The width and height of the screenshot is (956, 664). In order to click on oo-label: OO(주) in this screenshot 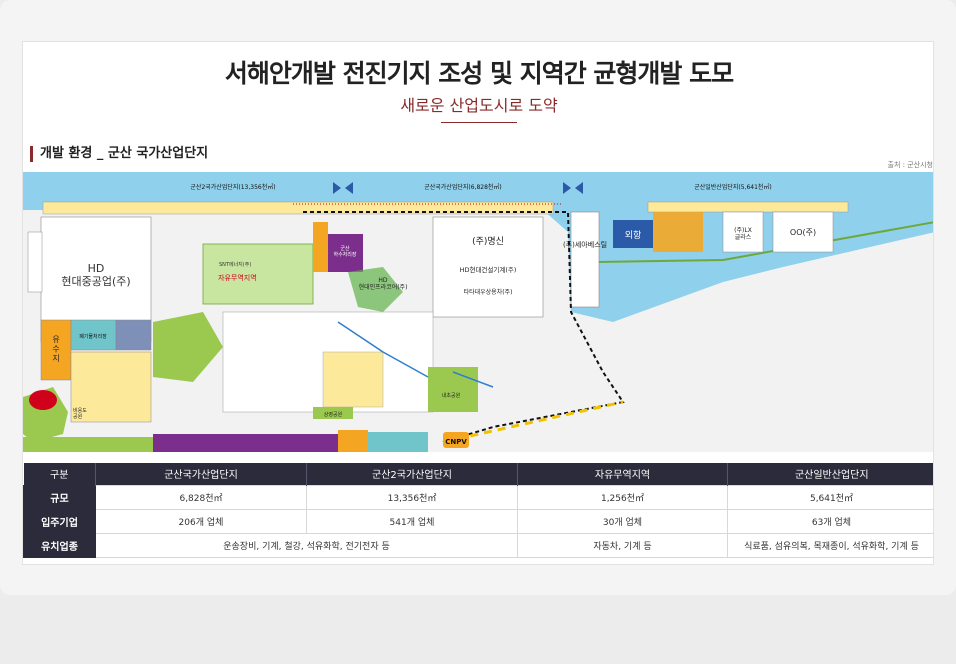, I will do `click(803, 232)`.